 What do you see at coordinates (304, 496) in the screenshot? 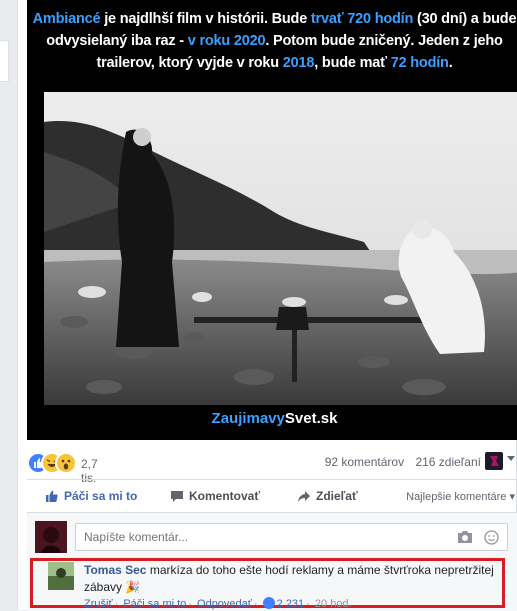
I see `share-icon` at bounding box center [304, 496].